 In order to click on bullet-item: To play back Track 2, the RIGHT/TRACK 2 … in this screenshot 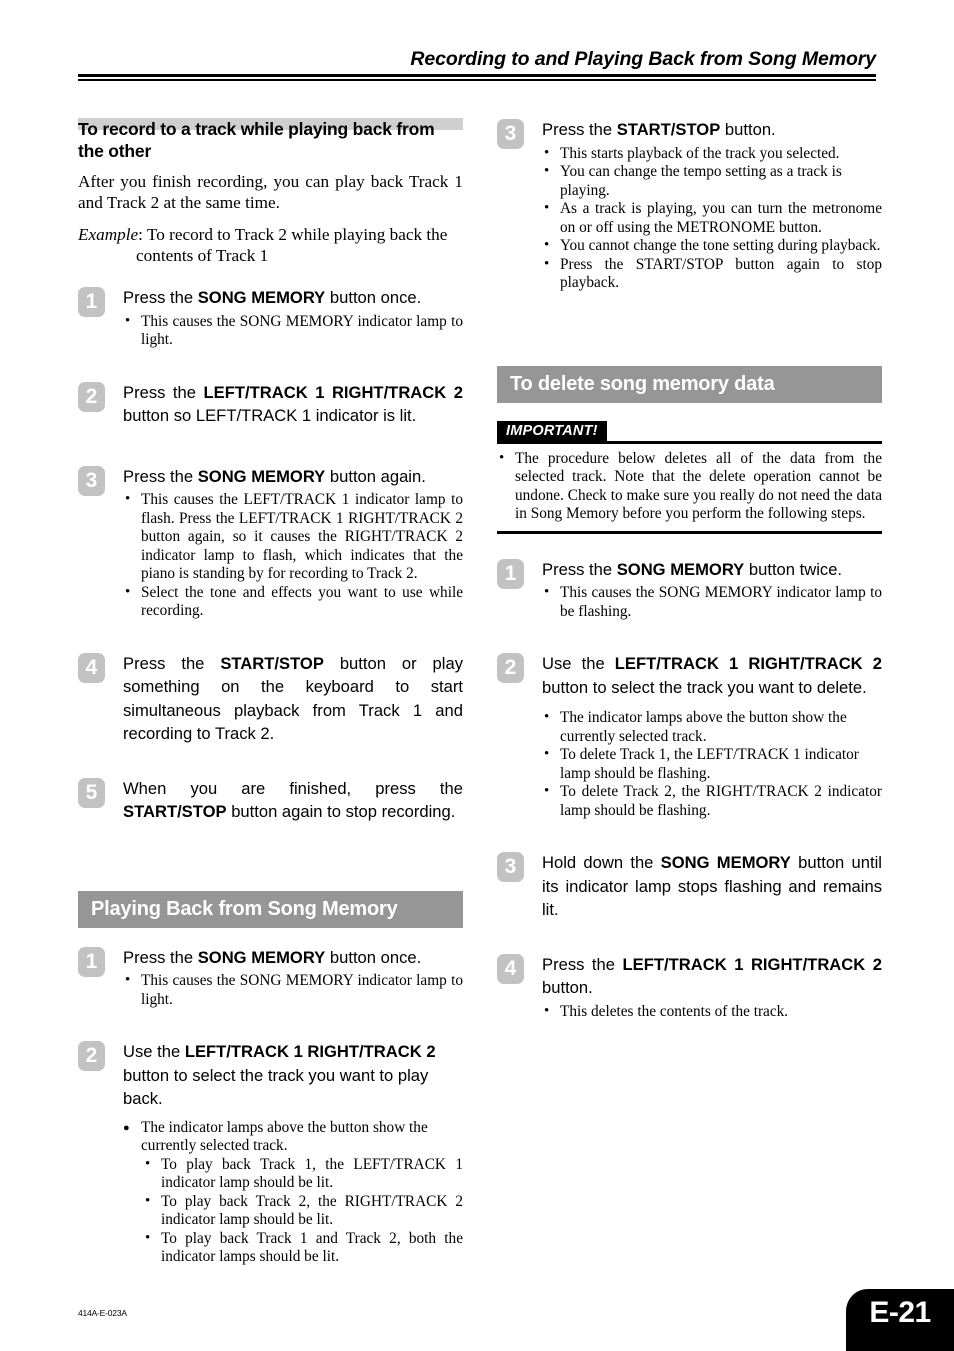, I will do `click(303, 1211)`.